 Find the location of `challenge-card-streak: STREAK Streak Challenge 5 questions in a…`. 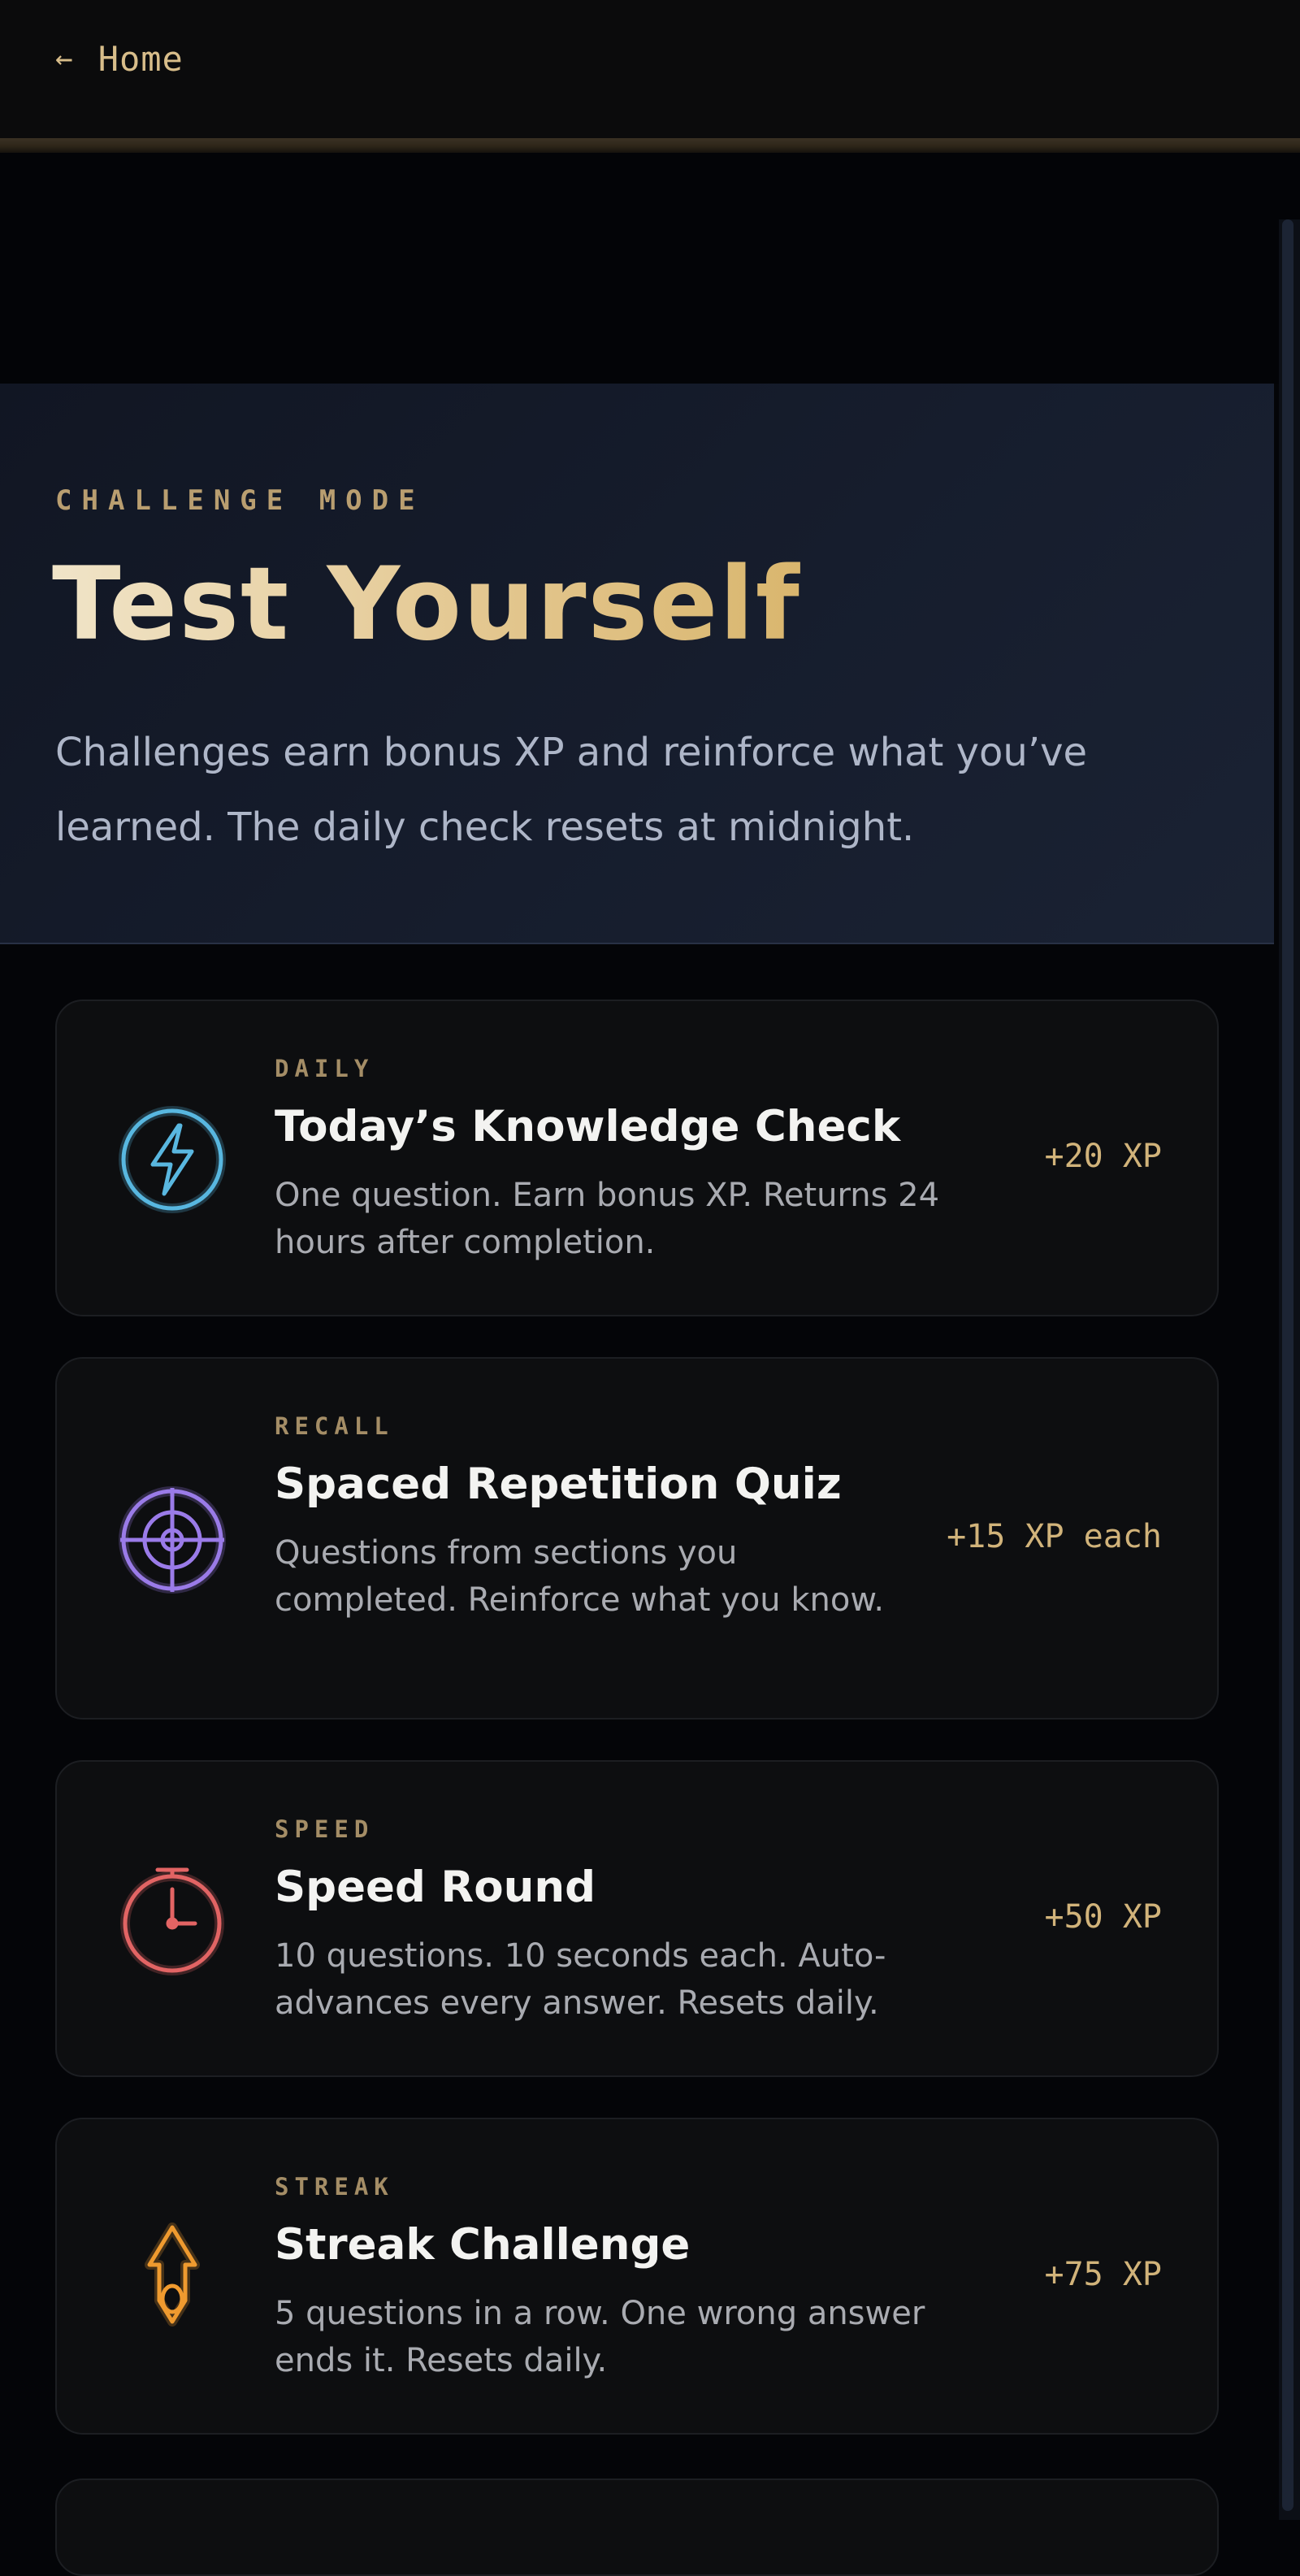

challenge-card-streak: STREAK Streak Challenge 5 questions in a… is located at coordinates (637, 2276).